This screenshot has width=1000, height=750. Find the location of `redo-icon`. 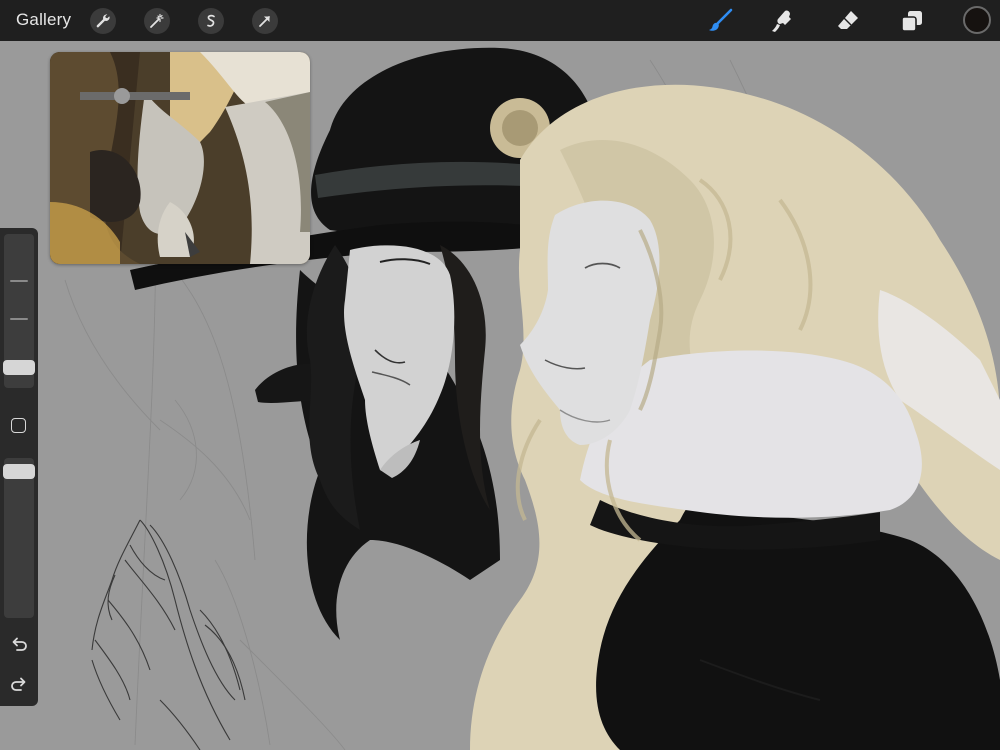

redo-icon is located at coordinates (19, 684).